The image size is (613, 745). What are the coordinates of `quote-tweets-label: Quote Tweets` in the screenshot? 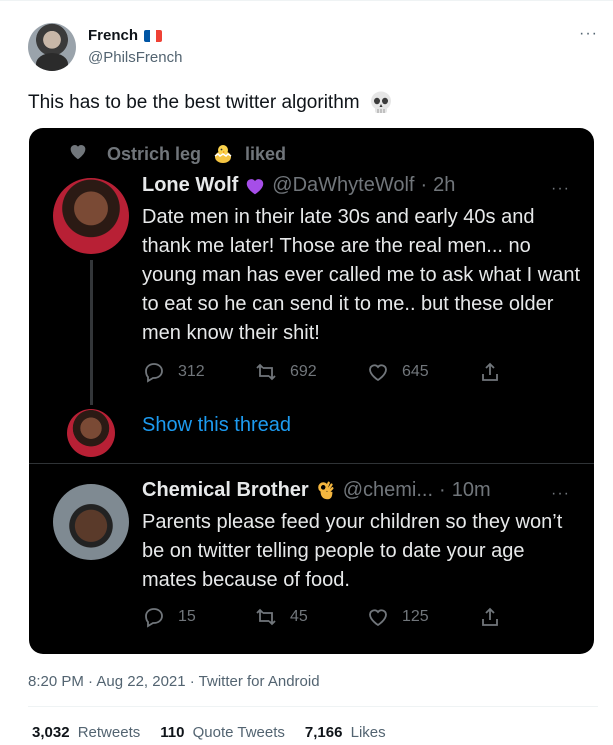 It's located at (238, 732).